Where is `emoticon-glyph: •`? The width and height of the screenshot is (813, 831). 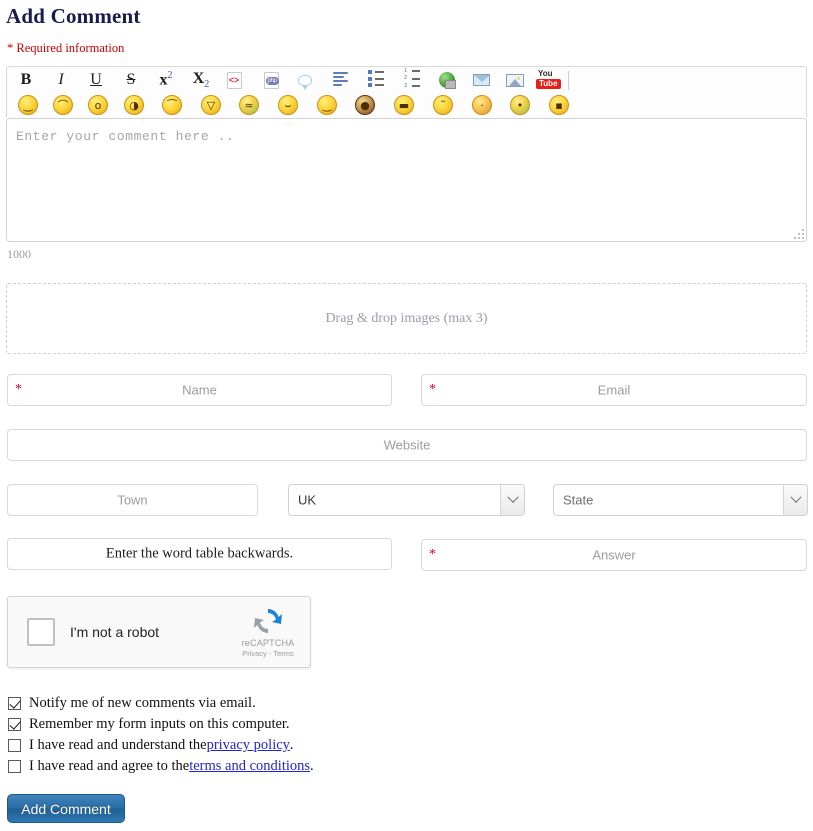 emoticon-glyph: • is located at coordinates (520, 105).